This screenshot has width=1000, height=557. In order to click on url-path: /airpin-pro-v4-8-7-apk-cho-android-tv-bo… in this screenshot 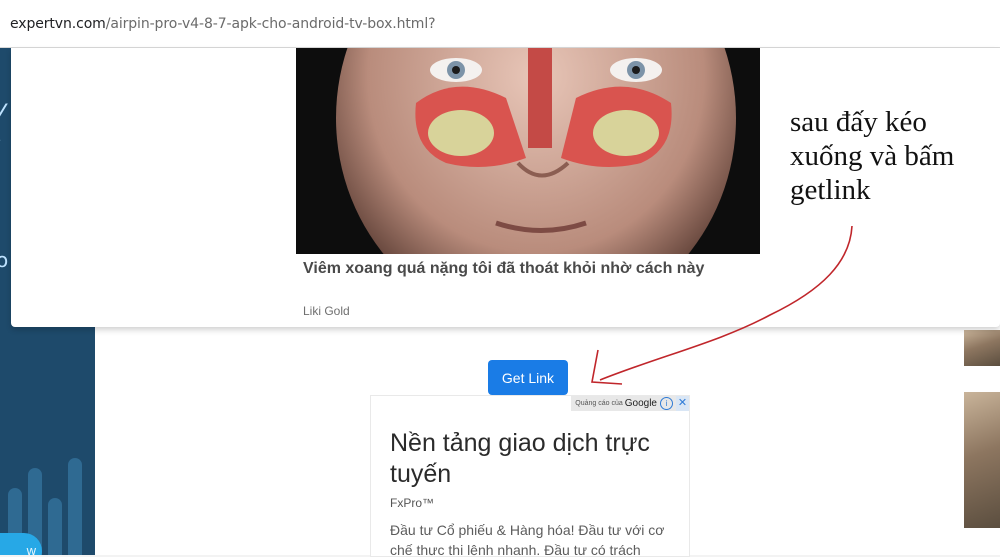, I will do `click(270, 24)`.